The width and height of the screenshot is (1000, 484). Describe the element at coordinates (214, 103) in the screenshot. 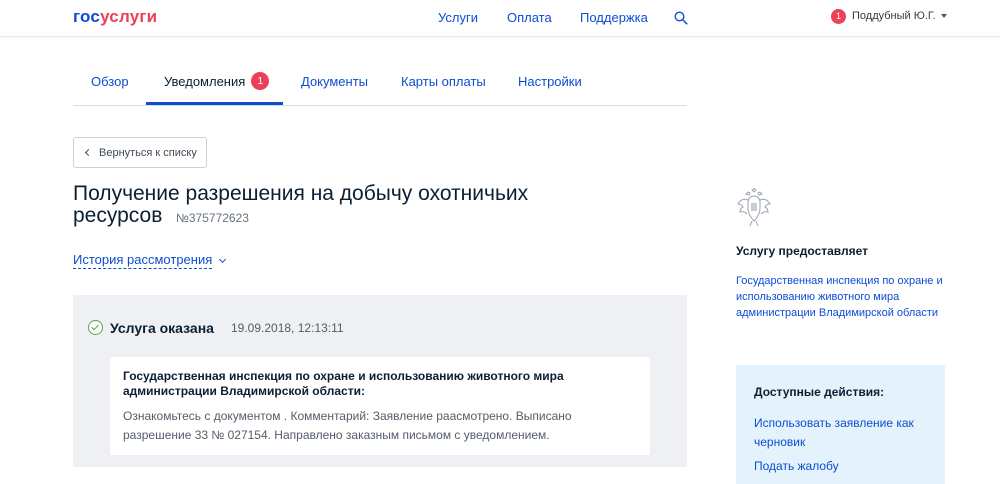

I see `active-tab-indicator` at that location.